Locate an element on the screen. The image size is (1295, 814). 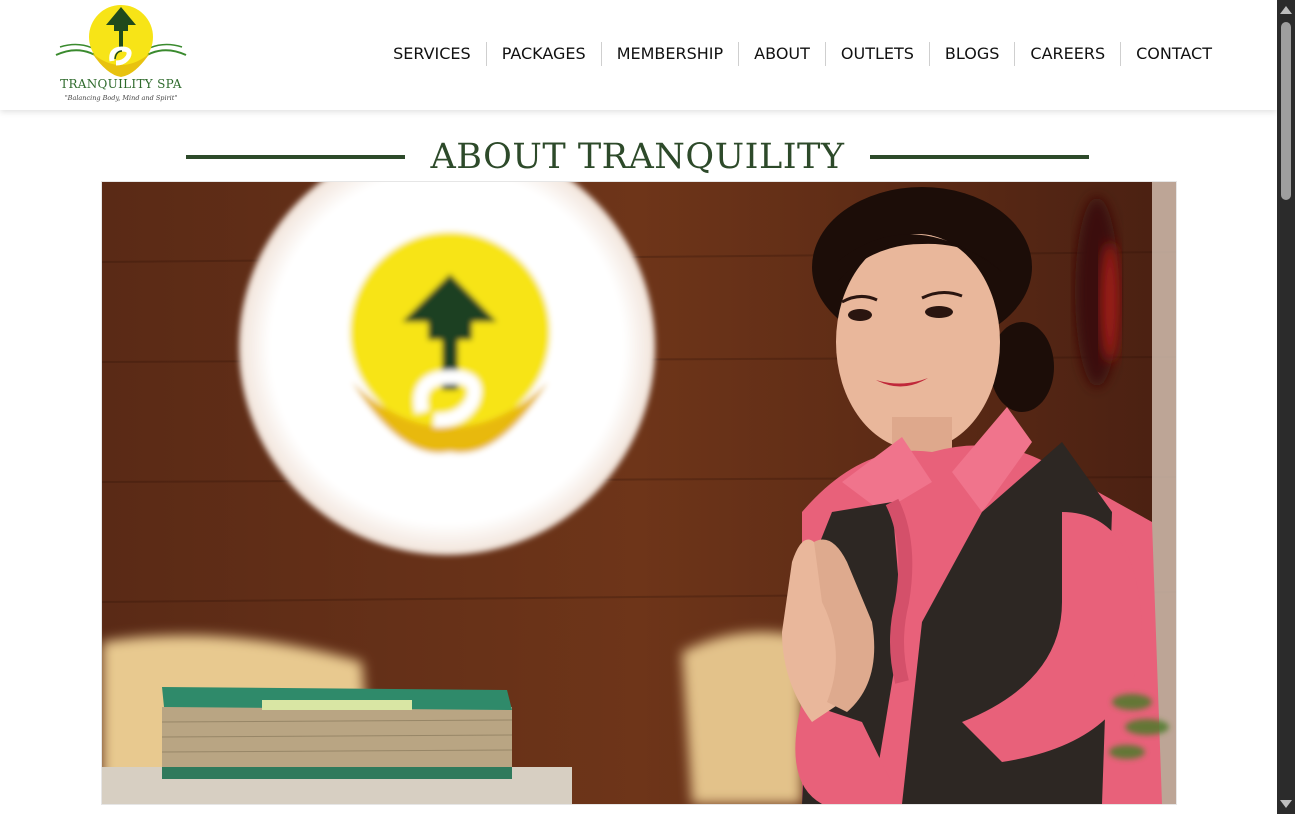
nav-item-careers: CAREERS is located at coordinates (1067, 54).